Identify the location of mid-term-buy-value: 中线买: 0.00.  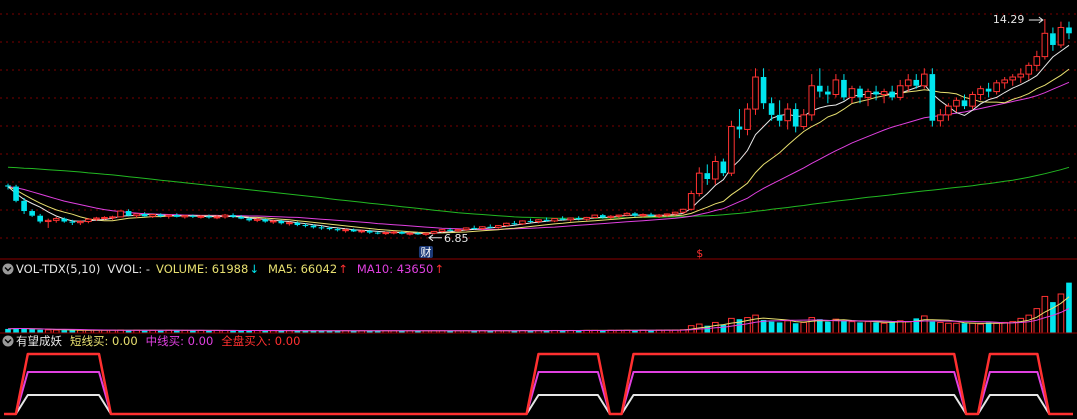
(180, 341).